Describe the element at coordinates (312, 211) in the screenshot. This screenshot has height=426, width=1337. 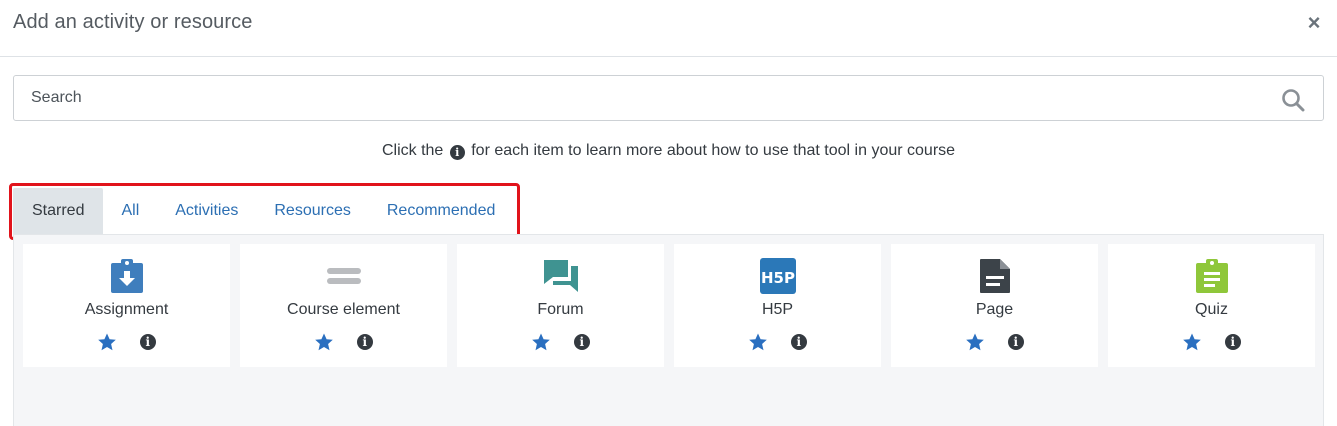
I see `tab-resources: Resources` at that location.